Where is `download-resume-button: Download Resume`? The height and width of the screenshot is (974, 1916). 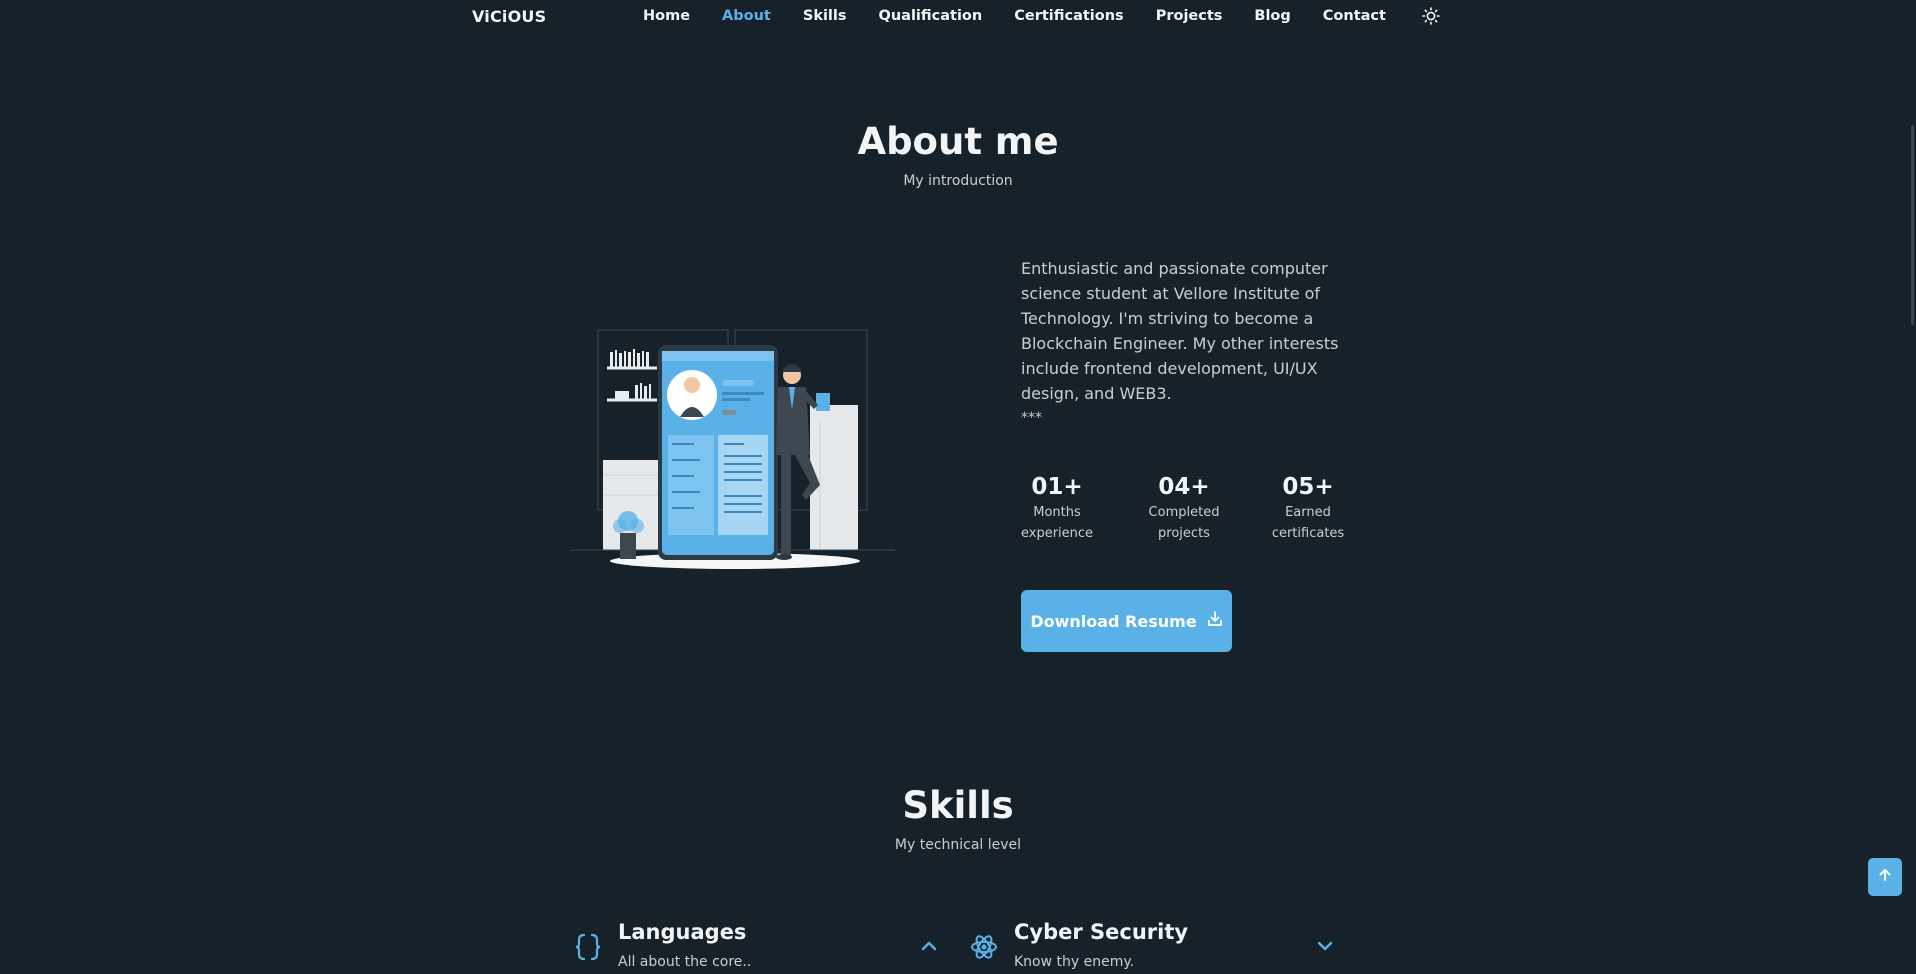 download-resume-button: Download Resume is located at coordinates (1126, 621).